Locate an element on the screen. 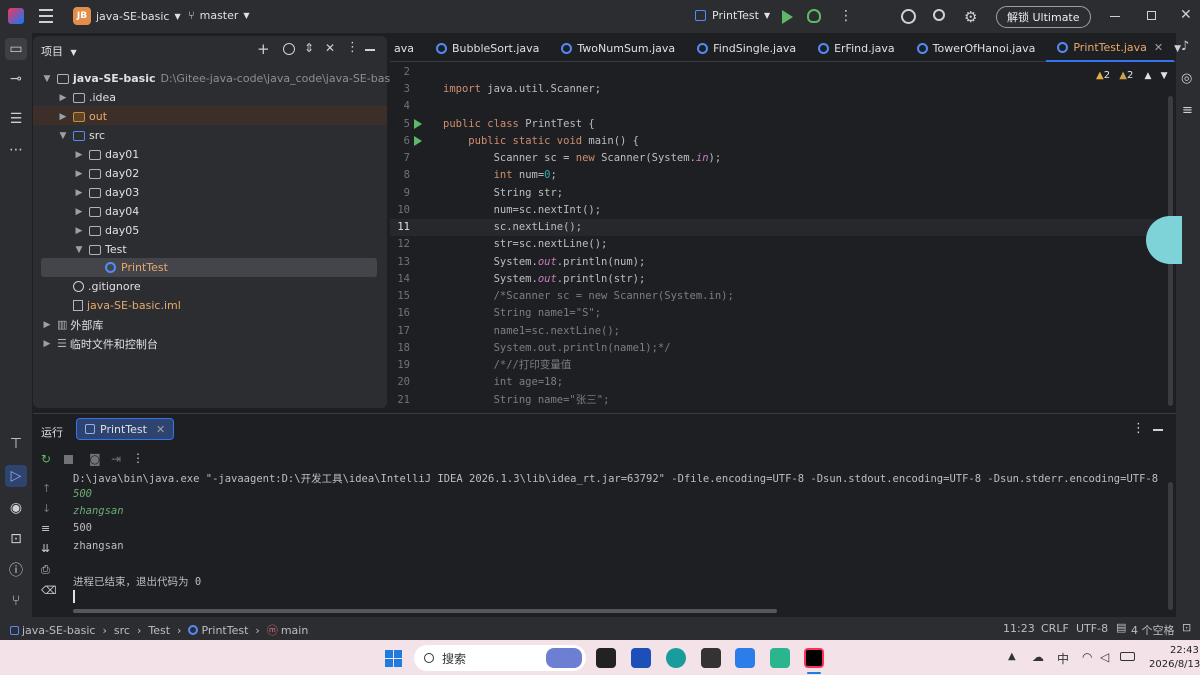 Image resolution: width=1200 pixels, height=675 pixels. exit-icon: ⇥ is located at coordinates (116, 459).